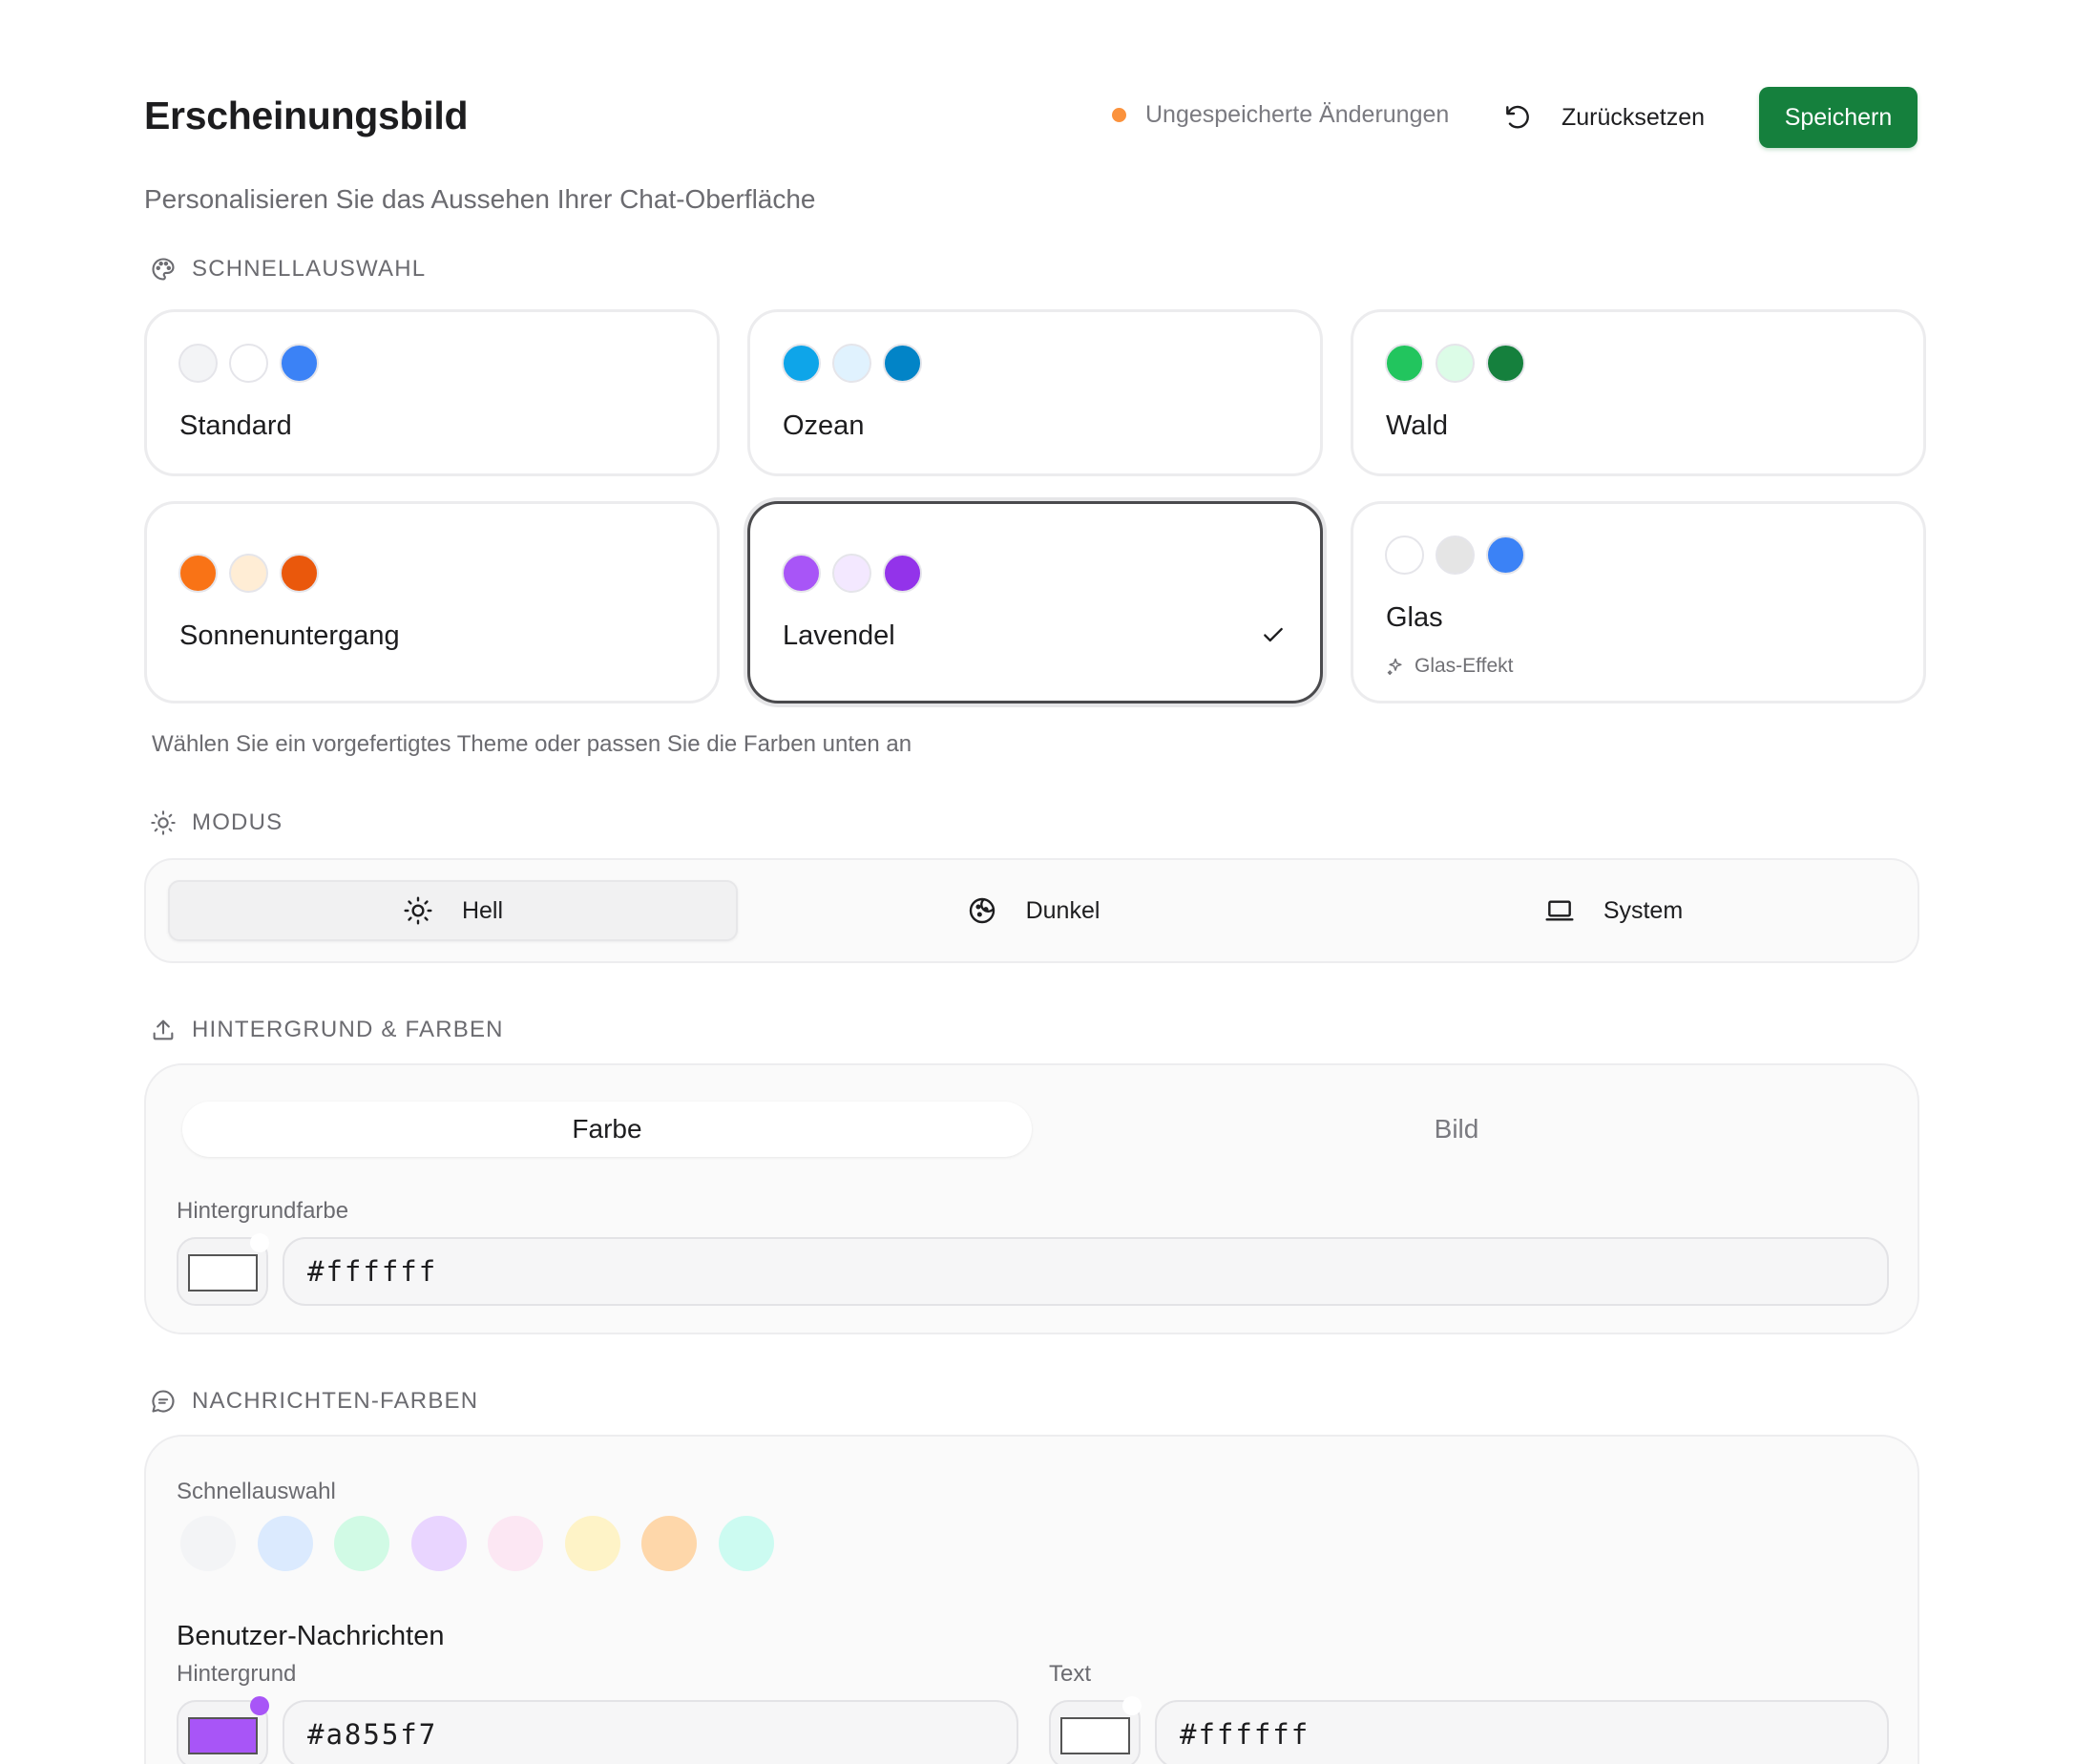  I want to click on glass-effect-badge: Glas-Effekt, so click(1449, 667).